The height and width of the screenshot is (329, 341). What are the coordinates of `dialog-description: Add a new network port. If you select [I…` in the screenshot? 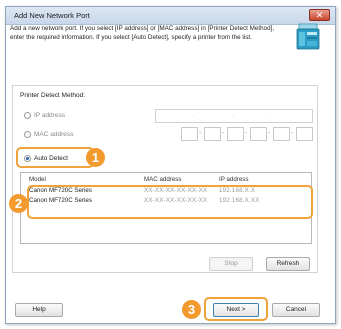 It's located at (142, 33).